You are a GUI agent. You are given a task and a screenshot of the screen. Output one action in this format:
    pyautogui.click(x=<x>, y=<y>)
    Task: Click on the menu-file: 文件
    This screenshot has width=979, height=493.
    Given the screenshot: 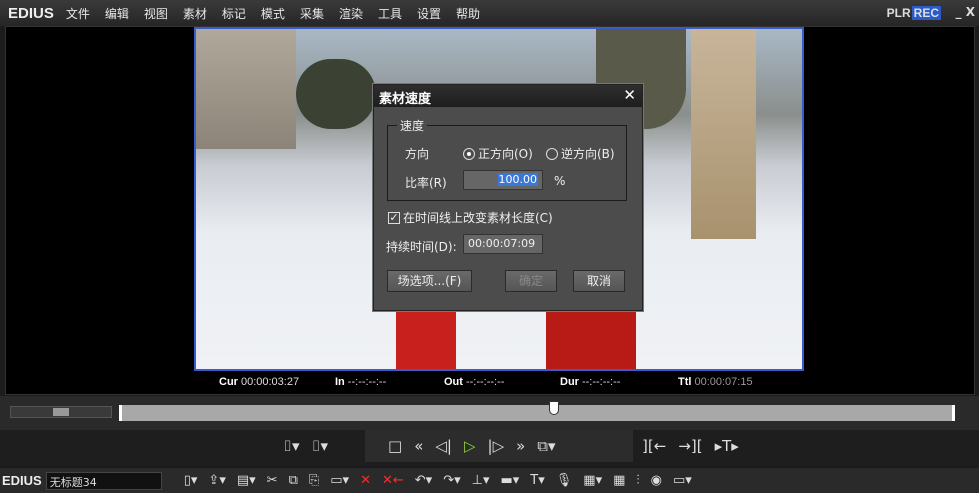 What is the action you would take?
    pyautogui.click(x=78, y=13)
    